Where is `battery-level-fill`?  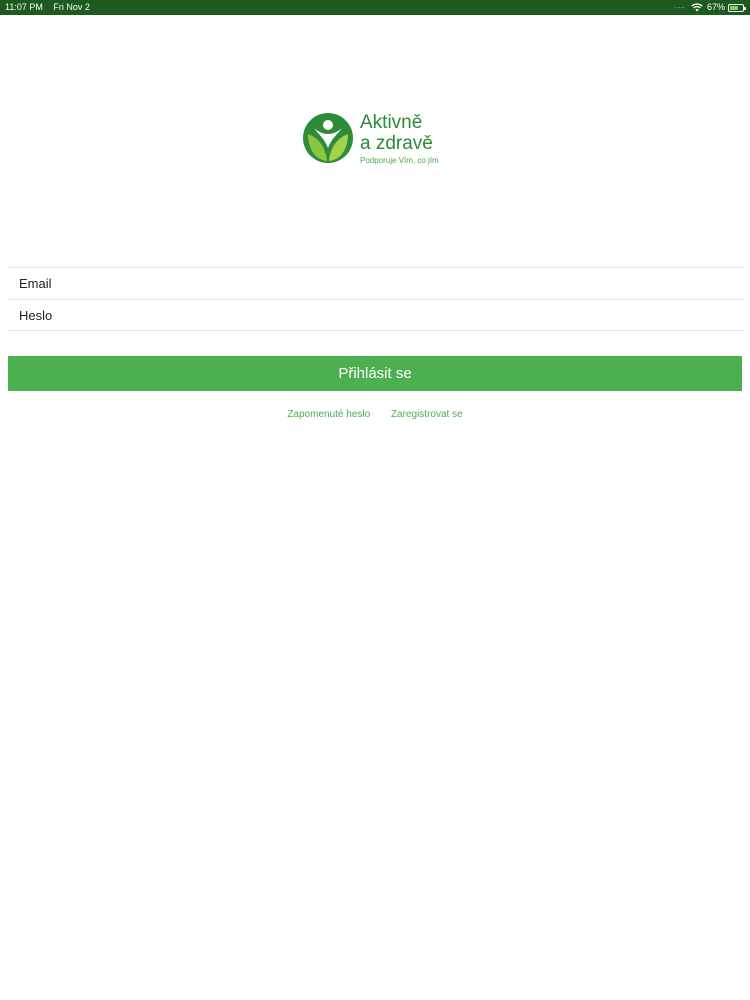
battery-level-fill is located at coordinates (734, 7).